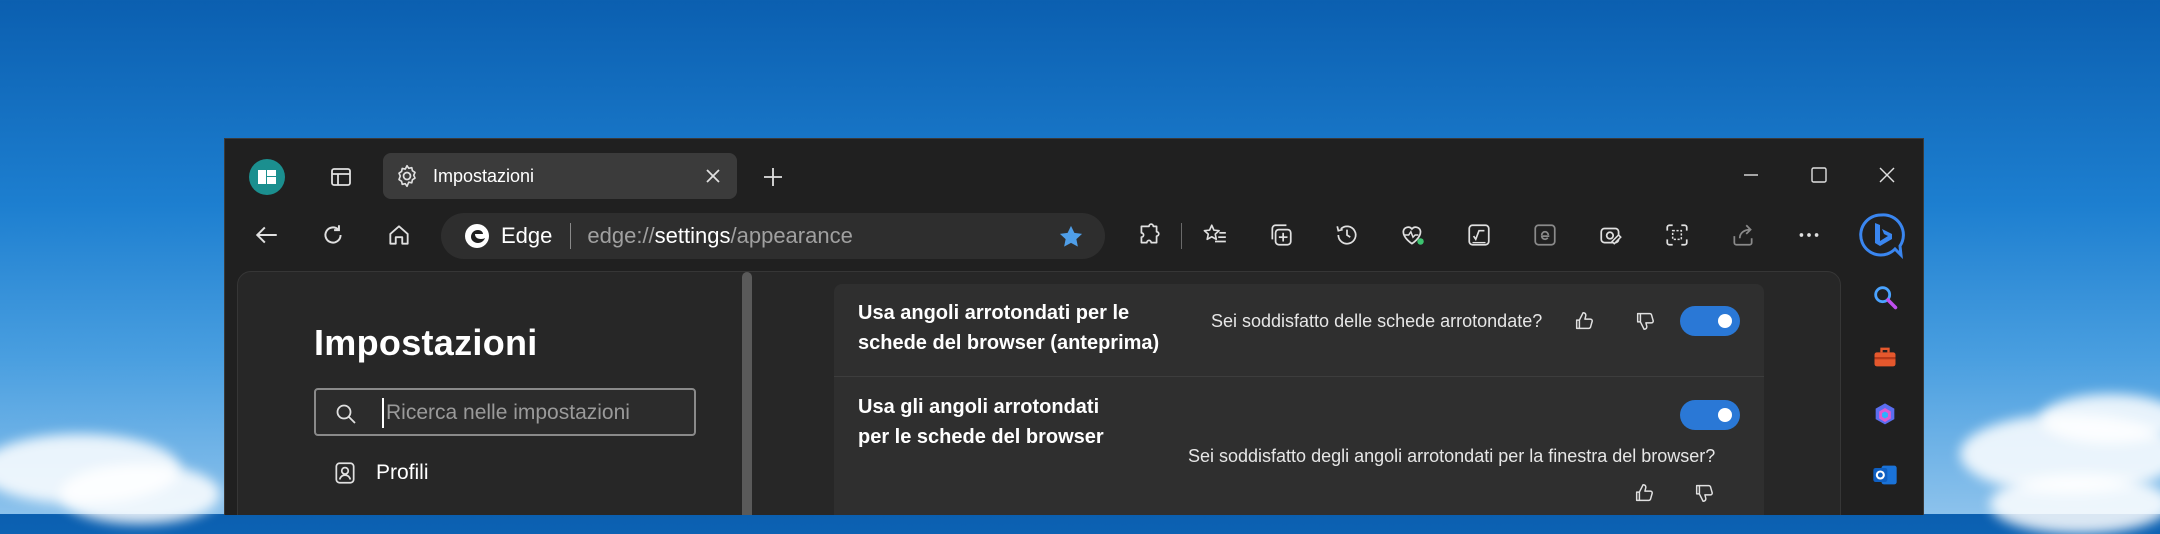  I want to click on outlook-icon, so click(1885, 475).